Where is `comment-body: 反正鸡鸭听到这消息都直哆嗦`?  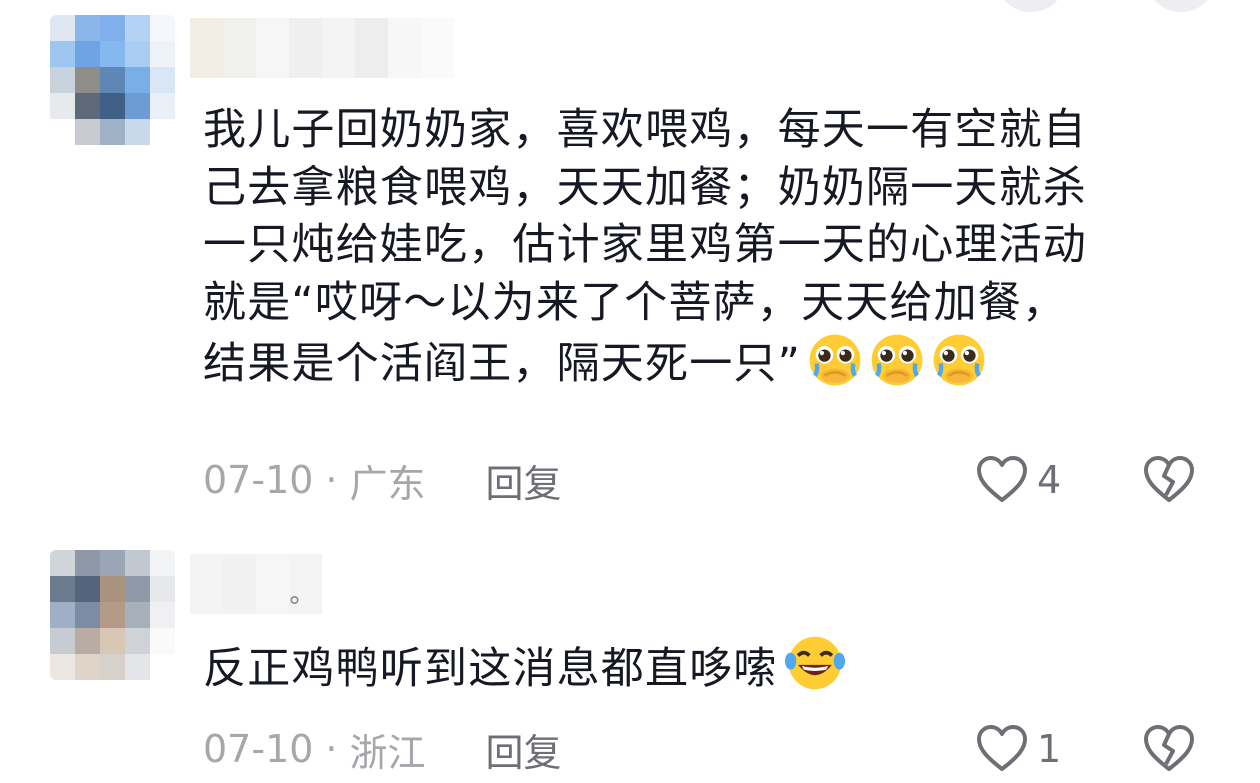 comment-body: 反正鸡鸭听到这消息都直哆嗦 is located at coordinates (490, 669).